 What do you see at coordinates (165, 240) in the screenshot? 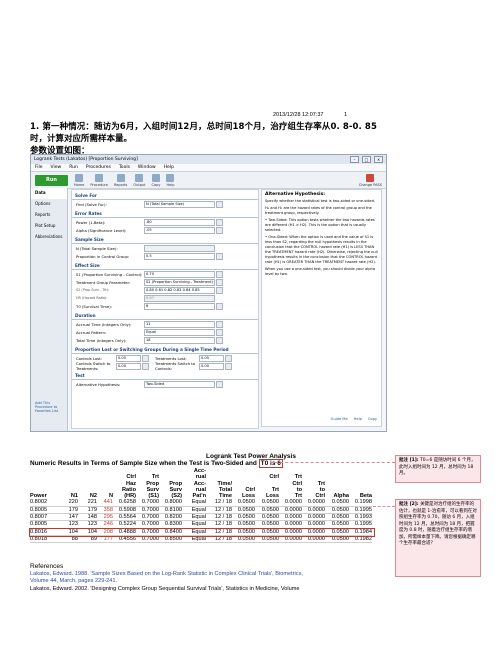
I see `section-sample-size: Sample Size` at bounding box center [165, 240].